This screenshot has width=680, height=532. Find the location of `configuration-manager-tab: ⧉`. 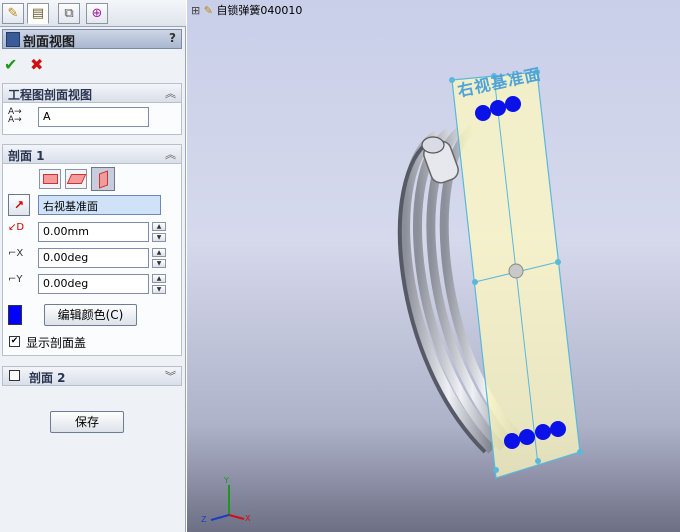

configuration-manager-tab: ⧉ is located at coordinates (69, 13).